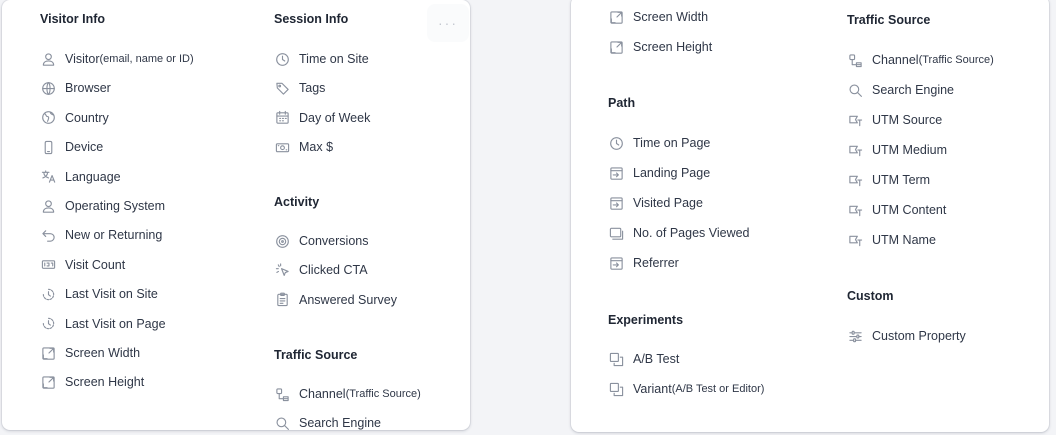 The height and width of the screenshot is (435, 1056). What do you see at coordinates (870, 296) in the screenshot?
I see `section-title-custom: Custom` at bounding box center [870, 296].